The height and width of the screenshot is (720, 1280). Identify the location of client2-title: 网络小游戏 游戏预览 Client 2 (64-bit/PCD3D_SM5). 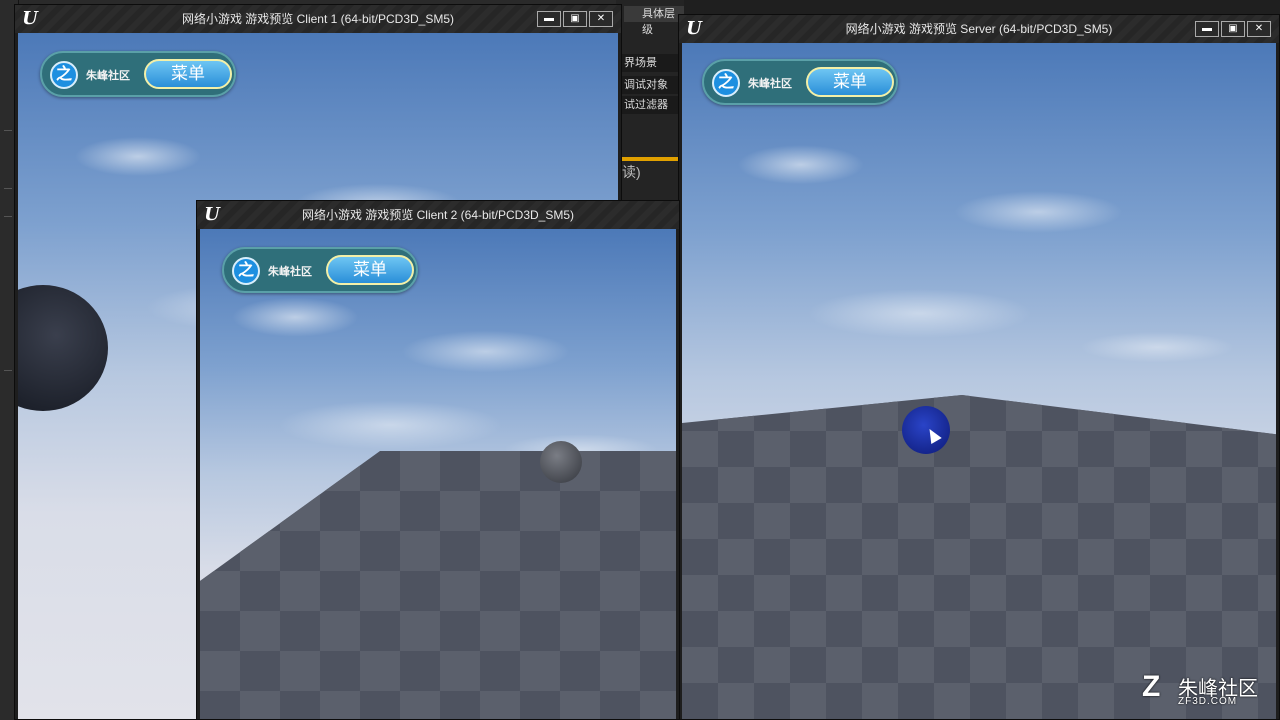
(438, 215).